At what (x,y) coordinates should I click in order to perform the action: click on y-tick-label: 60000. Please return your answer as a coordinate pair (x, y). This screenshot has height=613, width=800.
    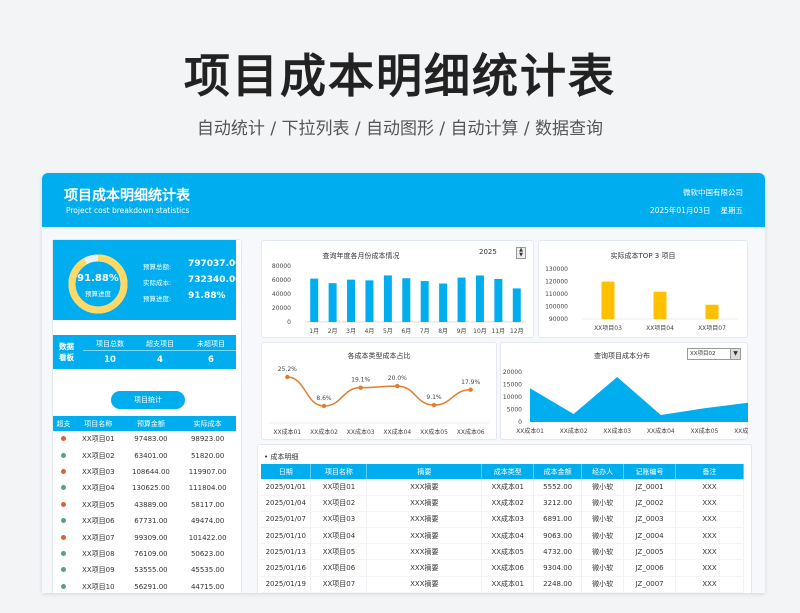
    Looking at the image, I should click on (281, 280).